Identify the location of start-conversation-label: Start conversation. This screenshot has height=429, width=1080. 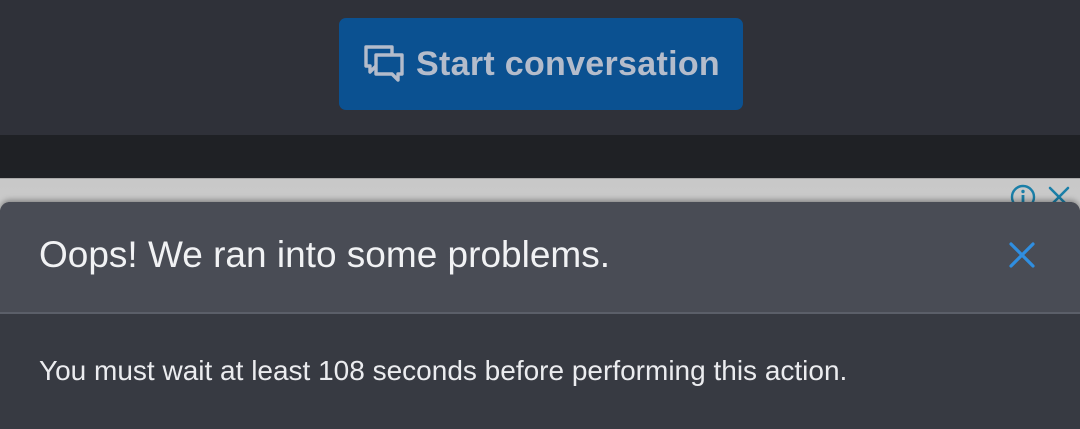
(568, 63).